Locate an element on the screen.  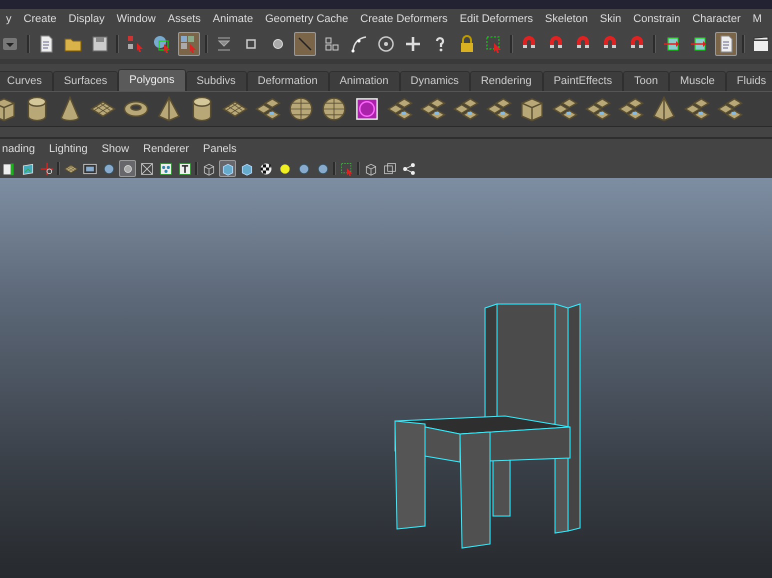
shelf-tab: Subdivs is located at coordinates (216, 81).